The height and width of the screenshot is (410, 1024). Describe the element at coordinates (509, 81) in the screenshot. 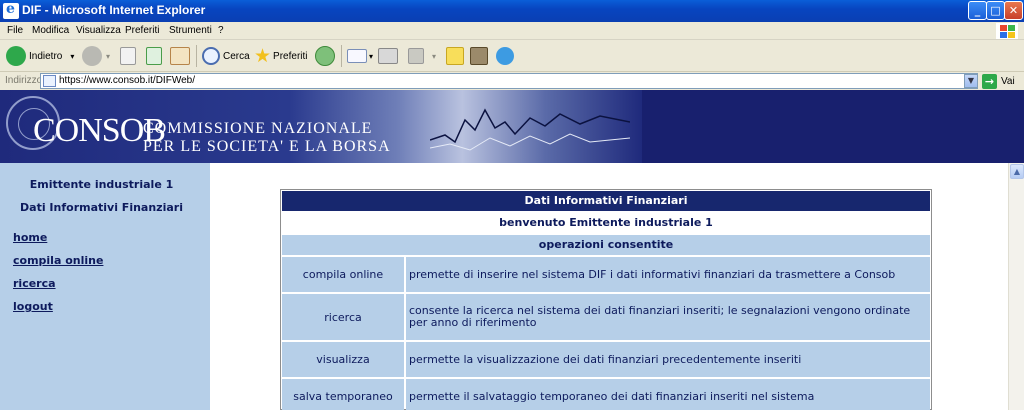

I see `address-input: https://www.consob.it/DIFWeb/` at that location.